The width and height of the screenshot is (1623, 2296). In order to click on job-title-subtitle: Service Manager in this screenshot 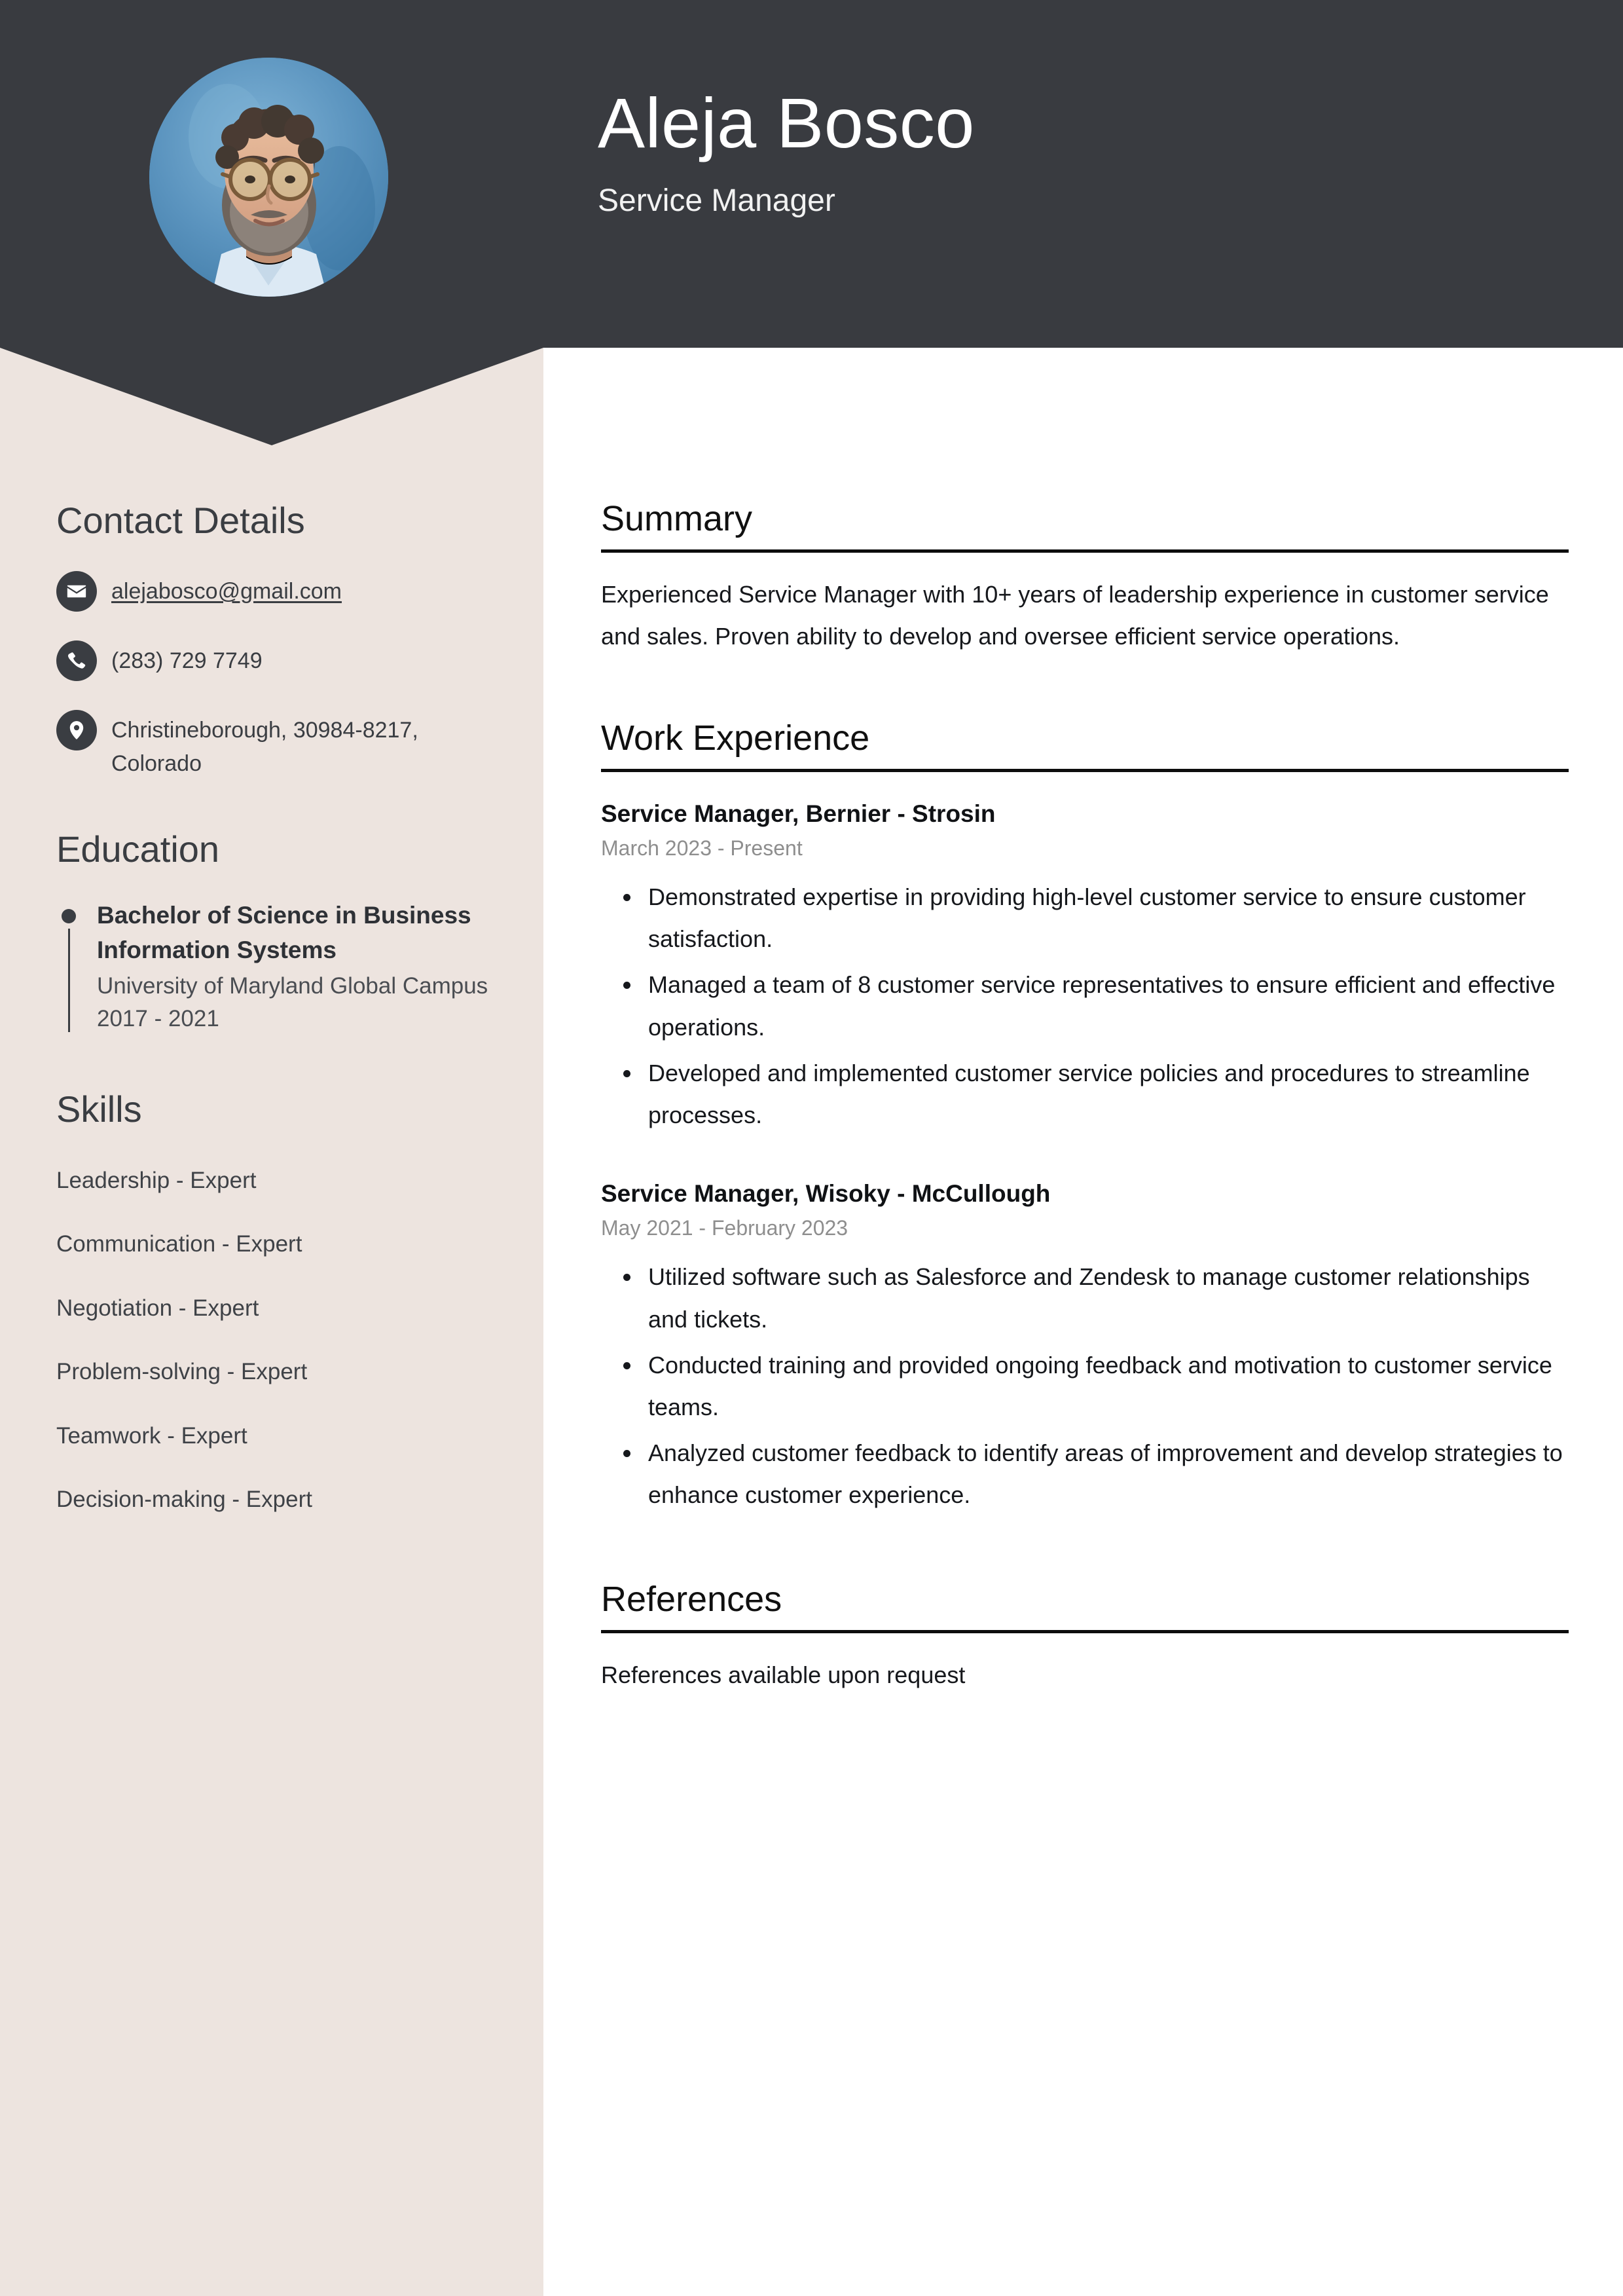, I will do `click(716, 201)`.